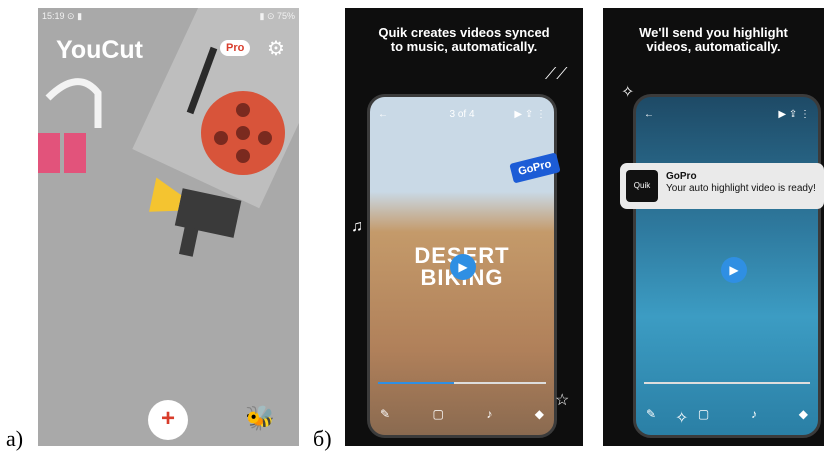 Image resolution: width=824 pixels, height=453 pixels. Describe the element at coordinates (649, 114) in the screenshot. I see `back-icon: ←` at that location.